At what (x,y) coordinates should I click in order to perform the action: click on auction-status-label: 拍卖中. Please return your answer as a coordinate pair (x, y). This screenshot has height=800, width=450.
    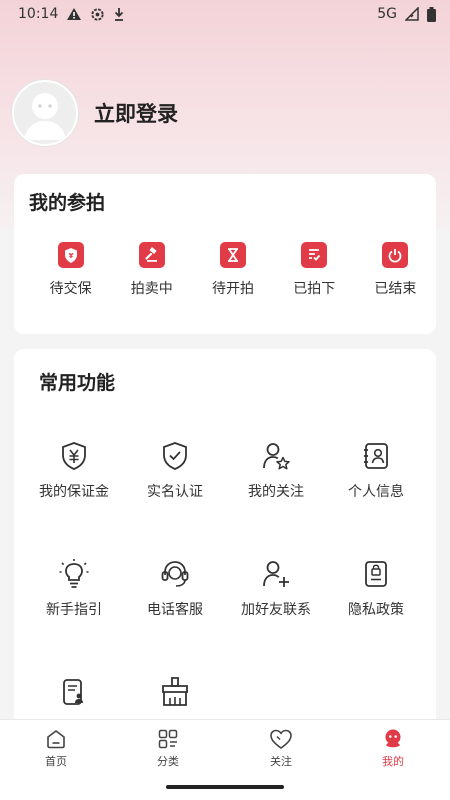
    Looking at the image, I should click on (151, 289).